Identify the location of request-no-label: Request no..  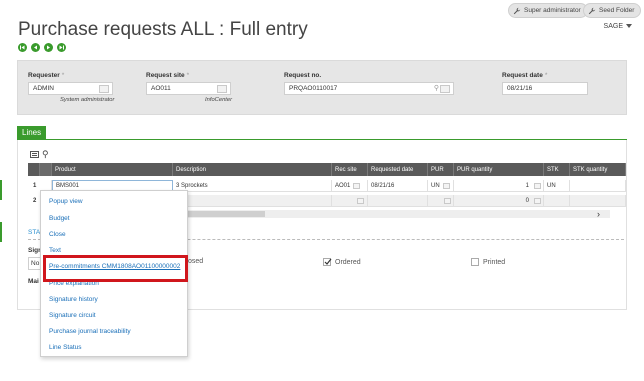
(303, 75).